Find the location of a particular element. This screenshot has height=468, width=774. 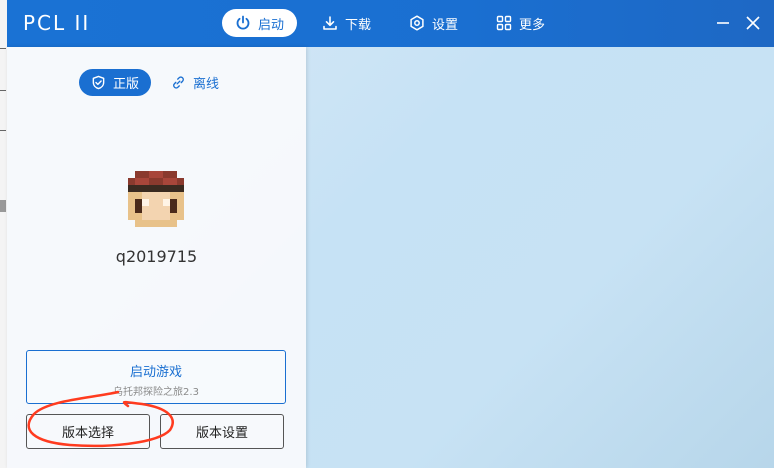

shield-icon is located at coordinates (98, 82).